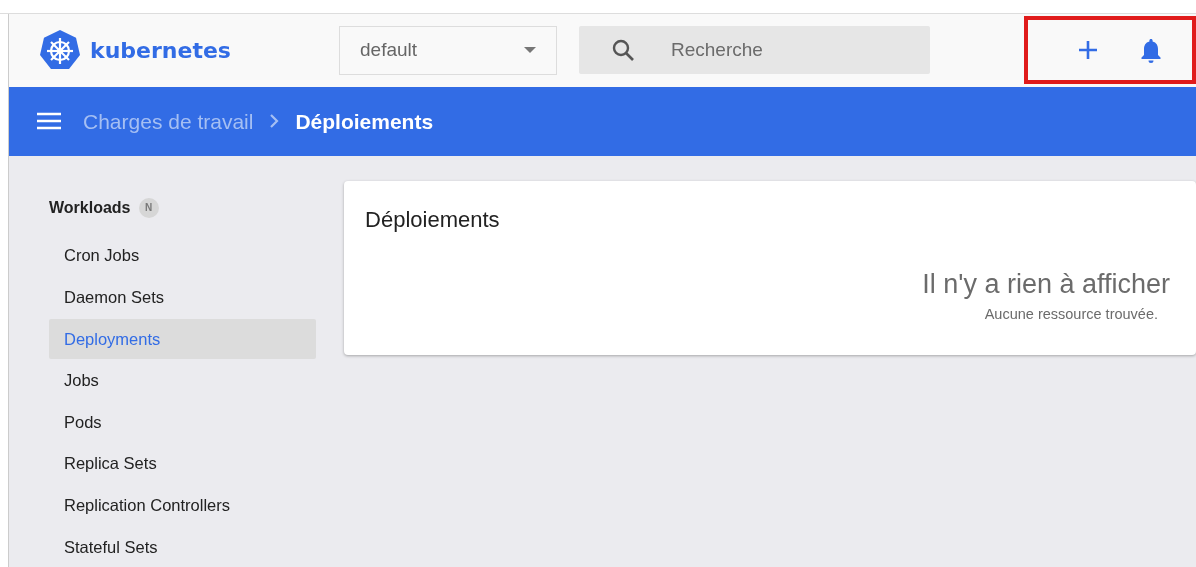 The image size is (1196, 567). What do you see at coordinates (274, 121) in the screenshot?
I see `chevron-icon` at bounding box center [274, 121].